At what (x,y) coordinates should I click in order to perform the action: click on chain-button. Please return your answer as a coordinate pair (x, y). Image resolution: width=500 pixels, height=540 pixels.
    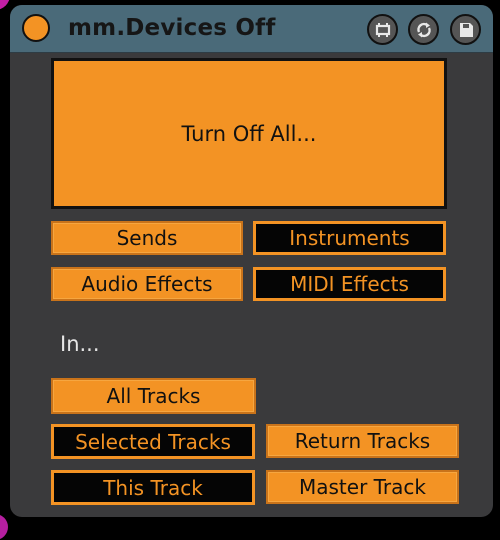
    Looking at the image, I should click on (382, 29).